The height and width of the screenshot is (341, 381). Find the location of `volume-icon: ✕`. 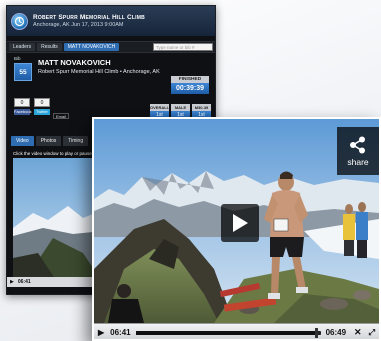

volume-icon: ✕ is located at coordinates (358, 332).